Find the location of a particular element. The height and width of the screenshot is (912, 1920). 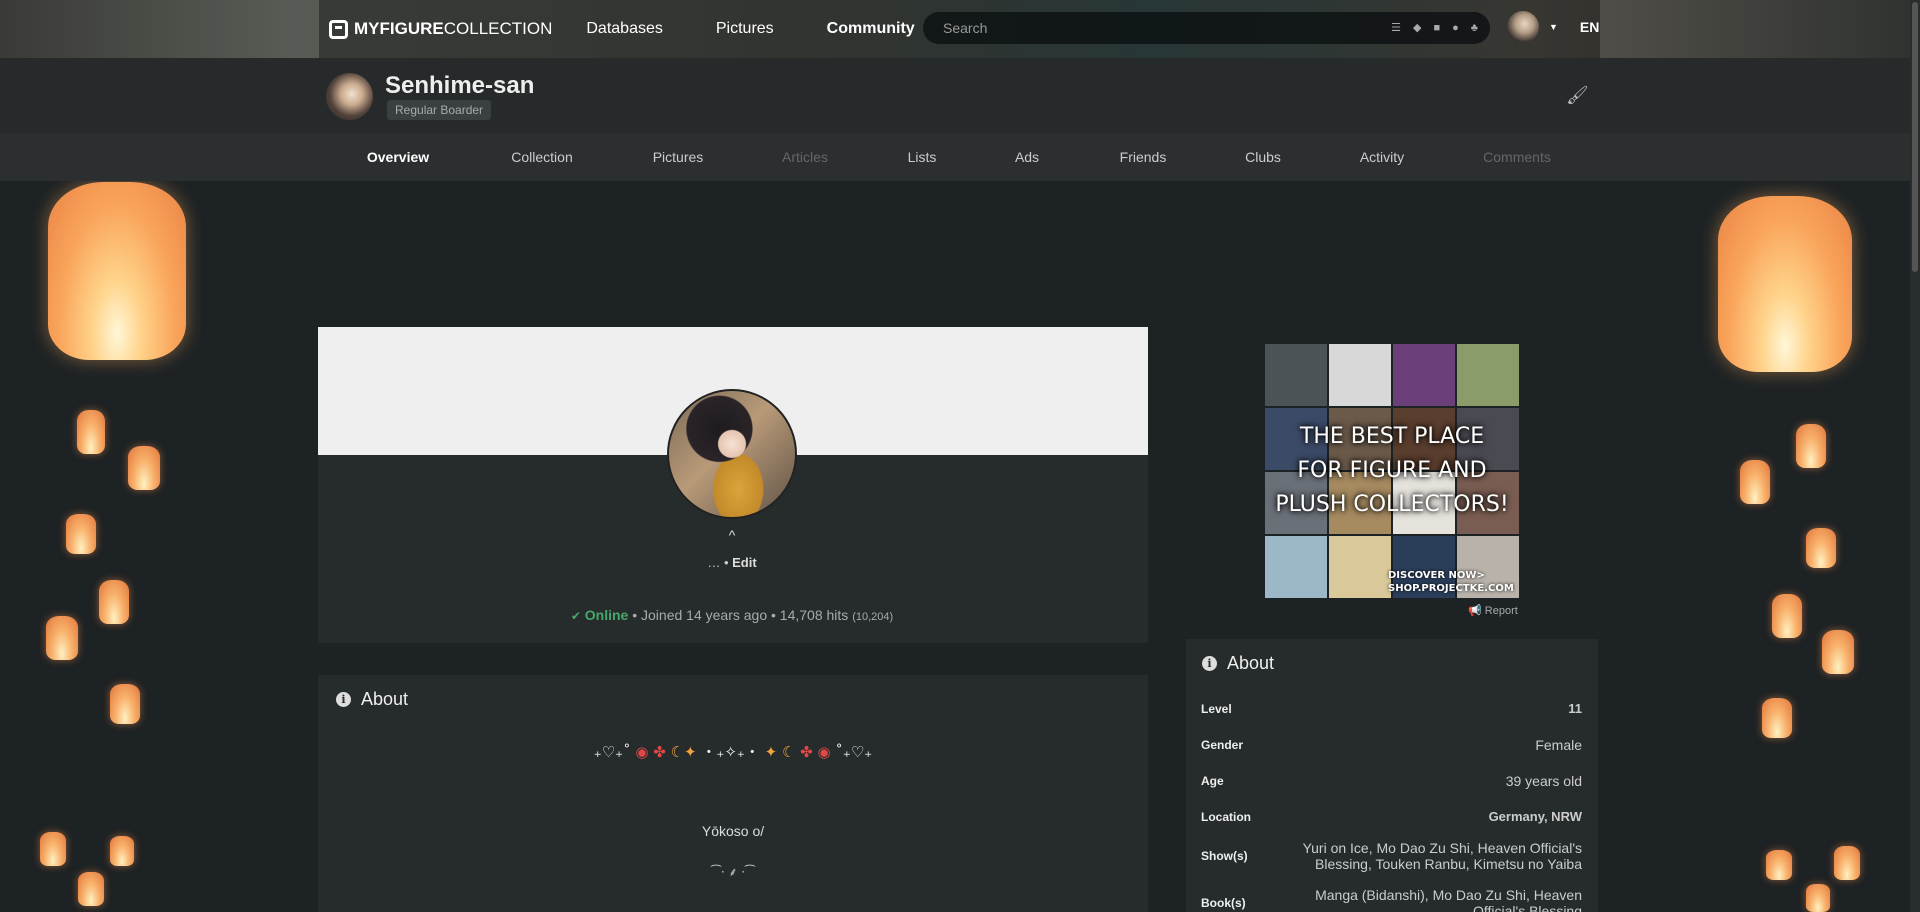

about-sidebar-title: About is located at coordinates (1251, 663).